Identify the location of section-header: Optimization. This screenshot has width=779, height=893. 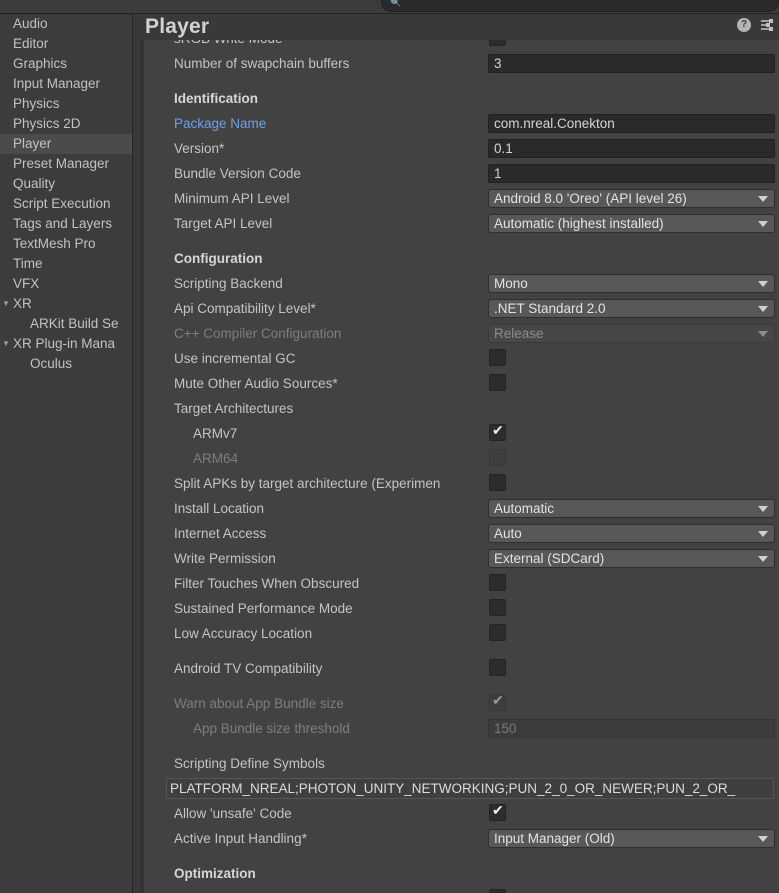
(215, 873).